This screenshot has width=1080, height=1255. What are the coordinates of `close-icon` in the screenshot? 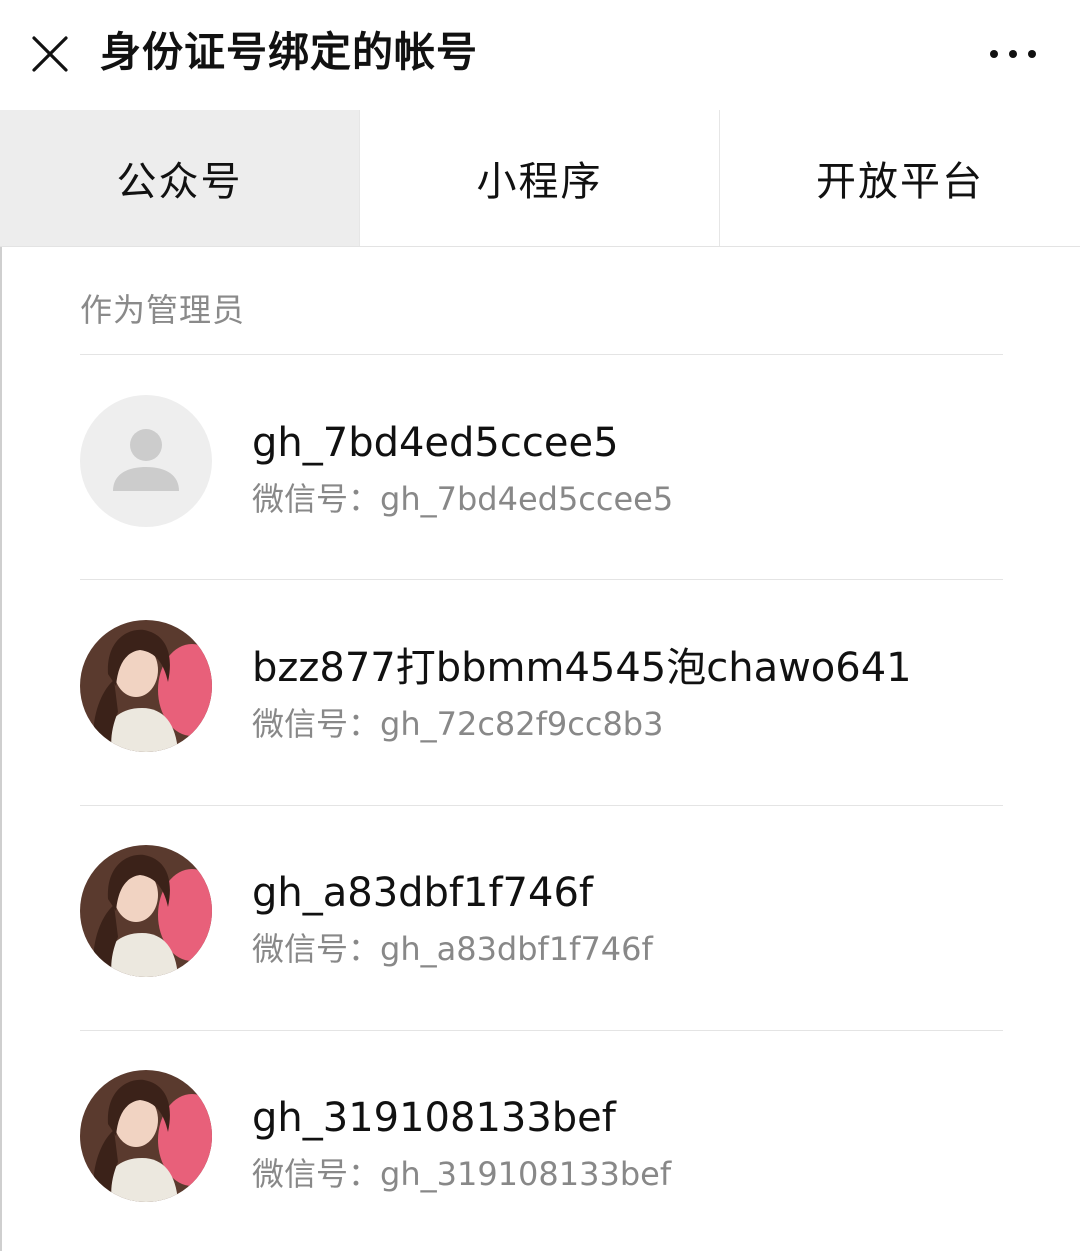 It's located at (50, 54).